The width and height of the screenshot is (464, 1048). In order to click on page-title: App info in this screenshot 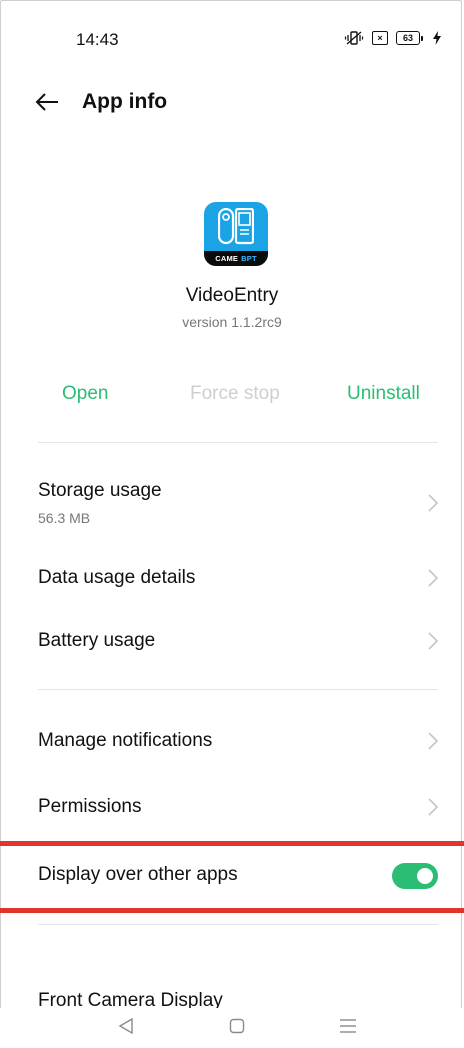, I will do `click(125, 101)`.